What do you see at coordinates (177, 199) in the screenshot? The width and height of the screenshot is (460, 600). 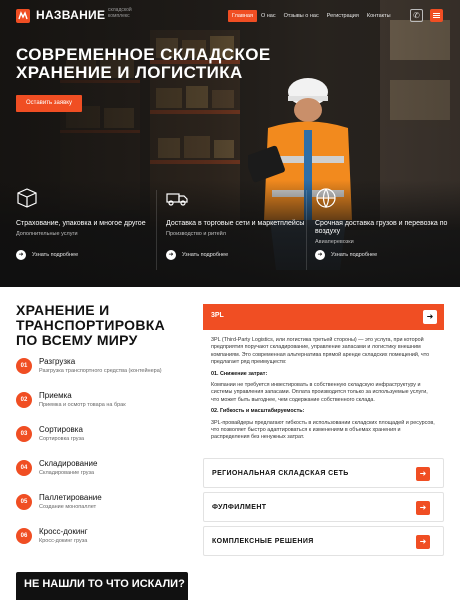 I see `truck-icon` at bounding box center [177, 199].